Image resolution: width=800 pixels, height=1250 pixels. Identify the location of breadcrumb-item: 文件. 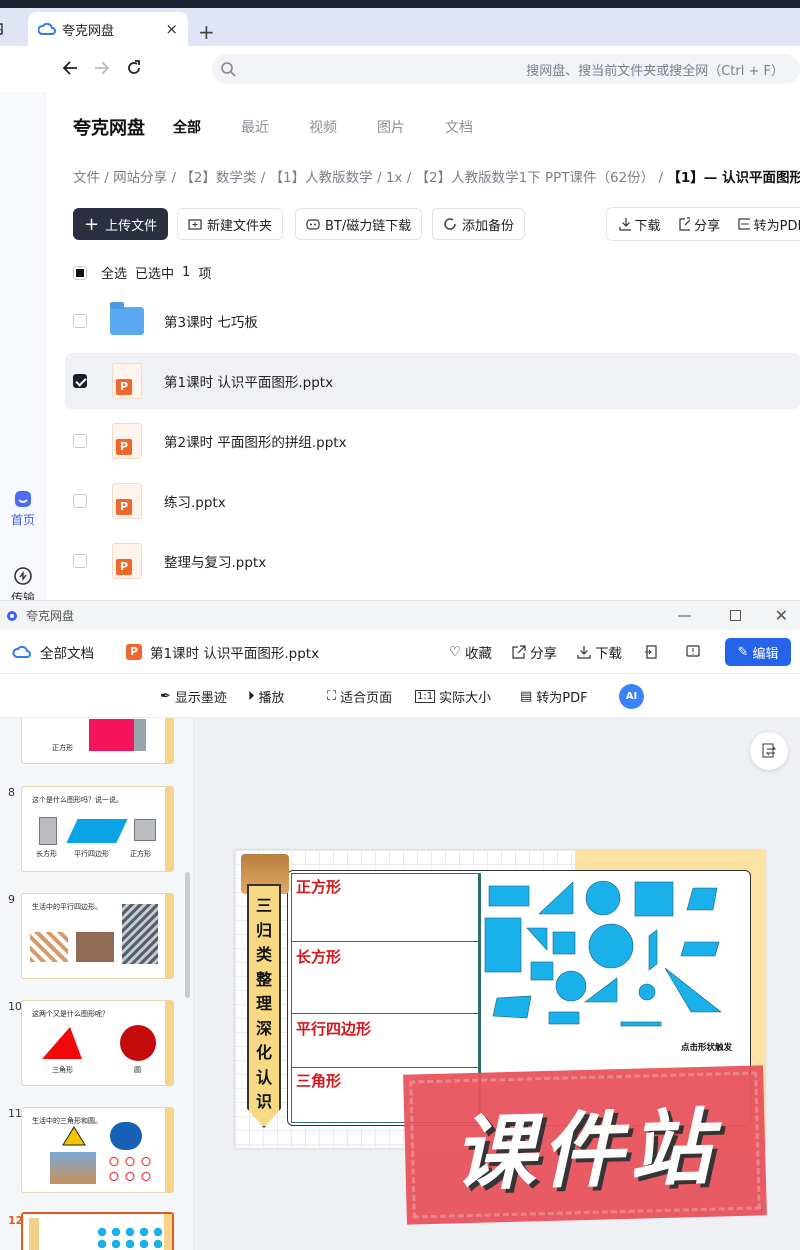
(86, 178).